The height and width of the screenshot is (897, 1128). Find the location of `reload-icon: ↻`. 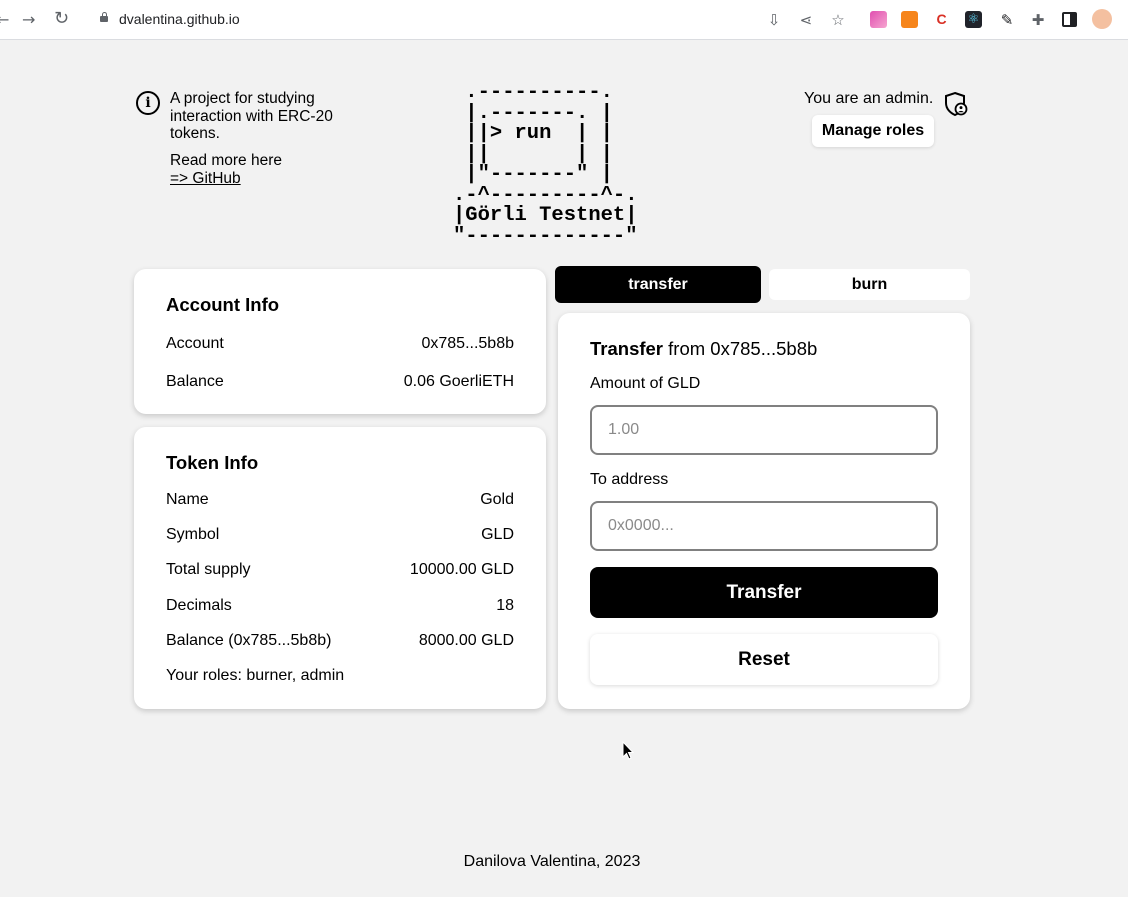

reload-icon: ↻ is located at coordinates (61, 18).